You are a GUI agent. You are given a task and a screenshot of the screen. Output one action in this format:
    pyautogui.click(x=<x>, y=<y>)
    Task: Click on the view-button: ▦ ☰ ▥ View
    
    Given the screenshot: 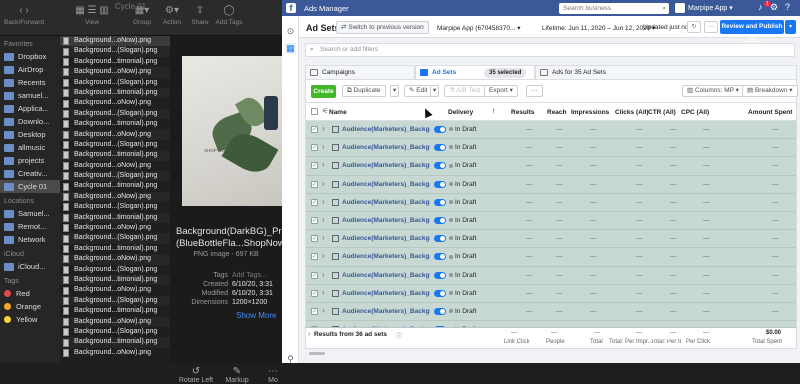 What is the action you would take?
    pyautogui.click(x=92, y=14)
    